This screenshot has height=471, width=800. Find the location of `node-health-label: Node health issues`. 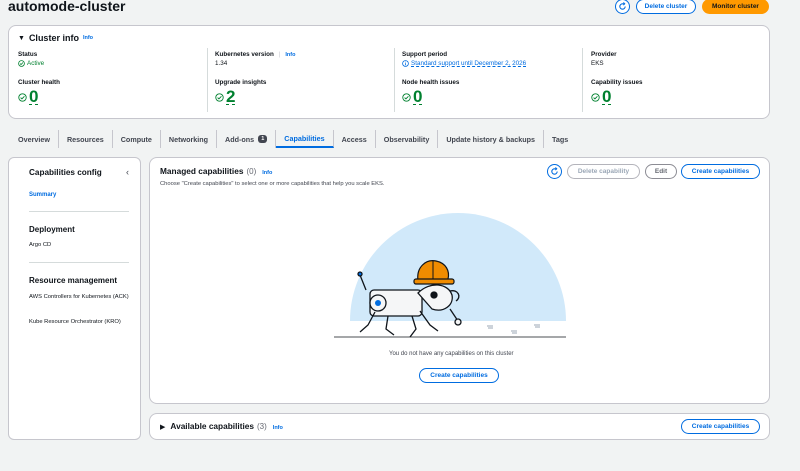

node-health-label: Node health issues is located at coordinates (431, 82).